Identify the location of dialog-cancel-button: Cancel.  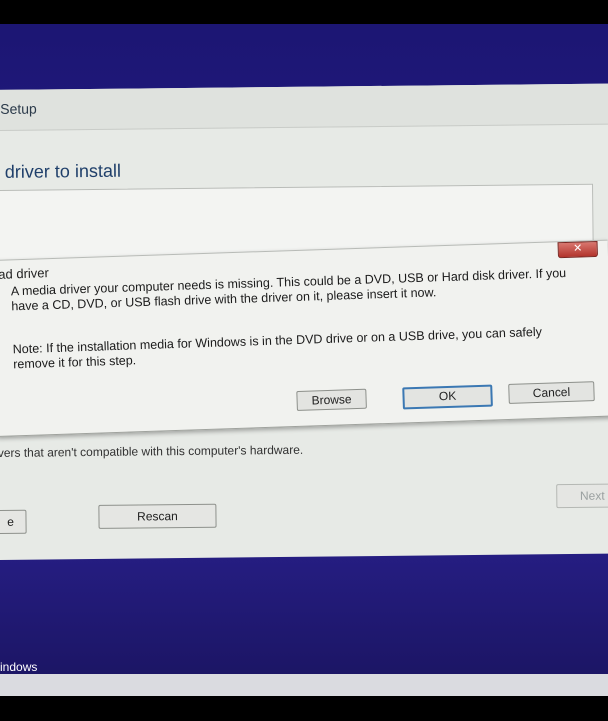
(551, 392).